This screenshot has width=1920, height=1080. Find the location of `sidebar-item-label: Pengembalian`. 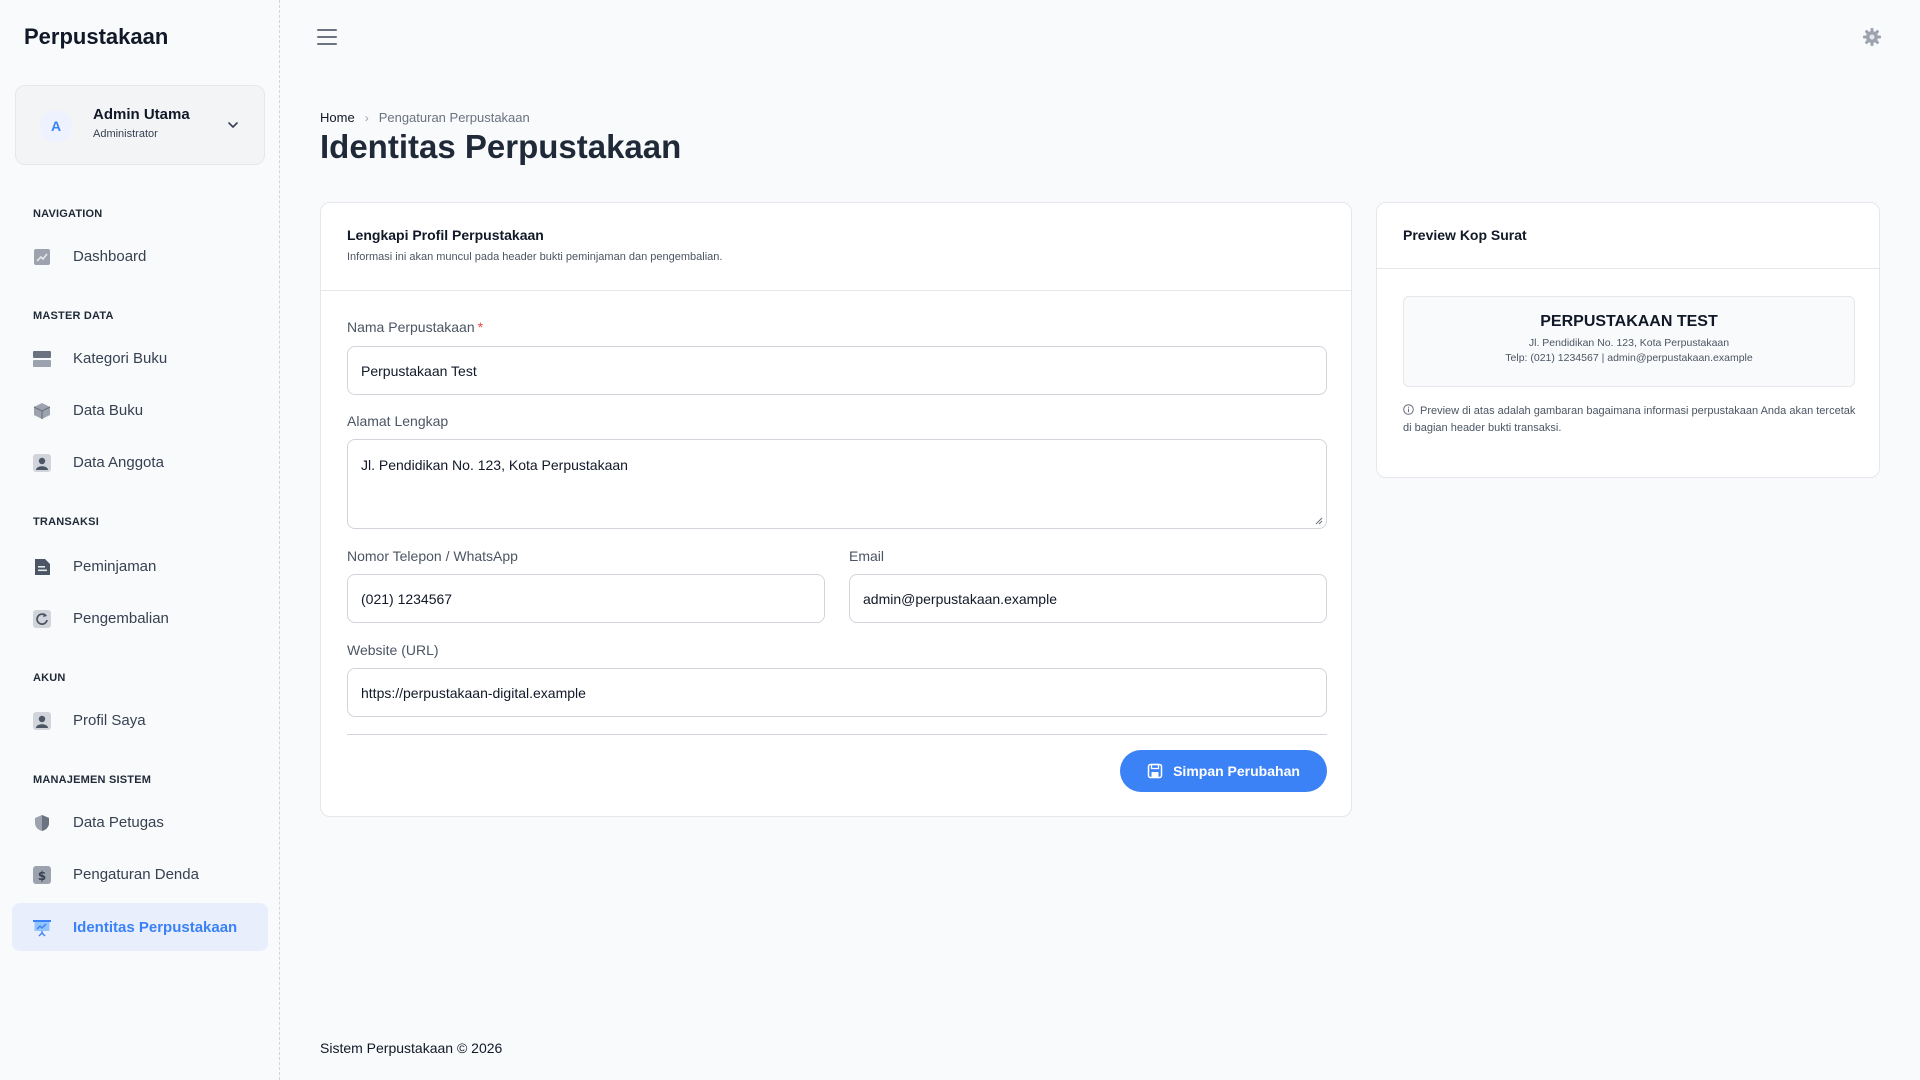

sidebar-item-label: Pengembalian is located at coordinates (121, 618).